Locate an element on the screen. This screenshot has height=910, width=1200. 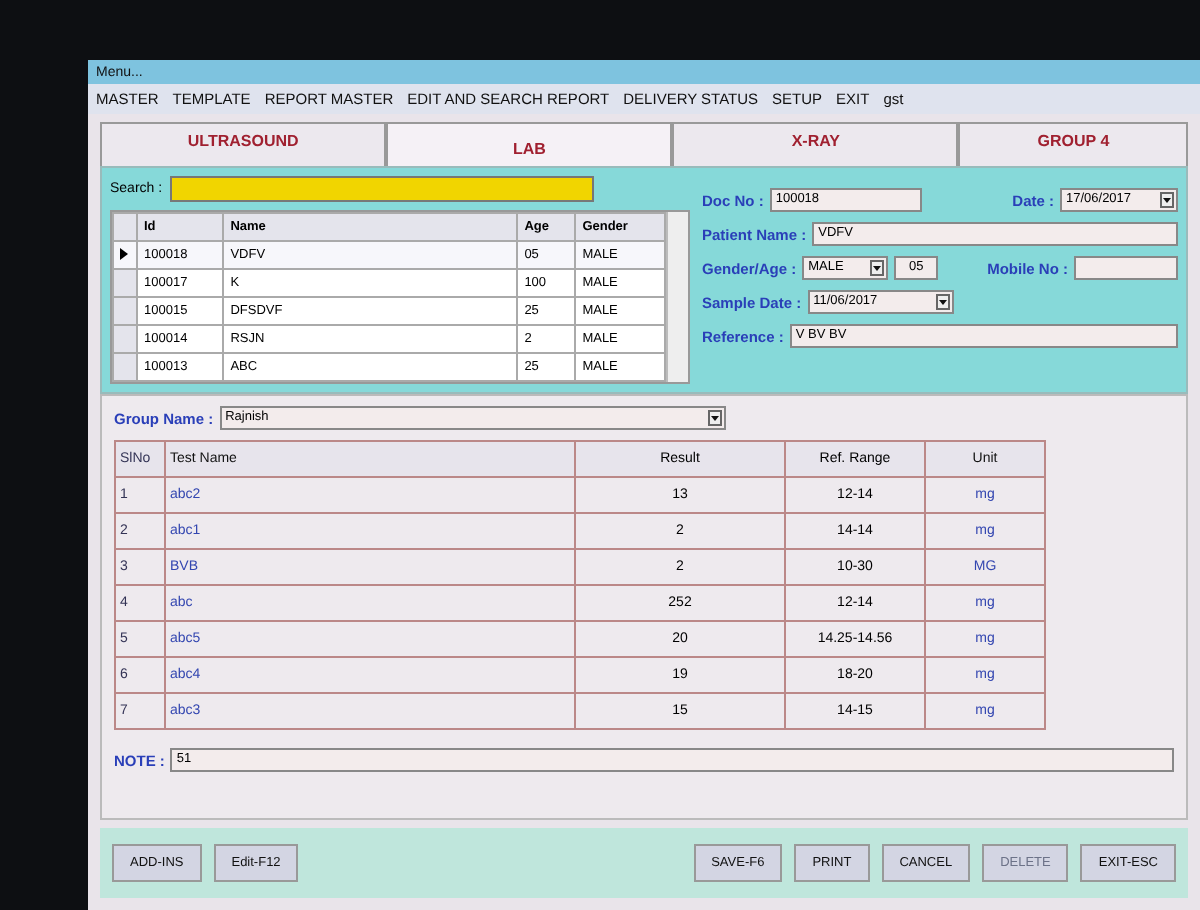
search-field is located at coordinates (382, 189).